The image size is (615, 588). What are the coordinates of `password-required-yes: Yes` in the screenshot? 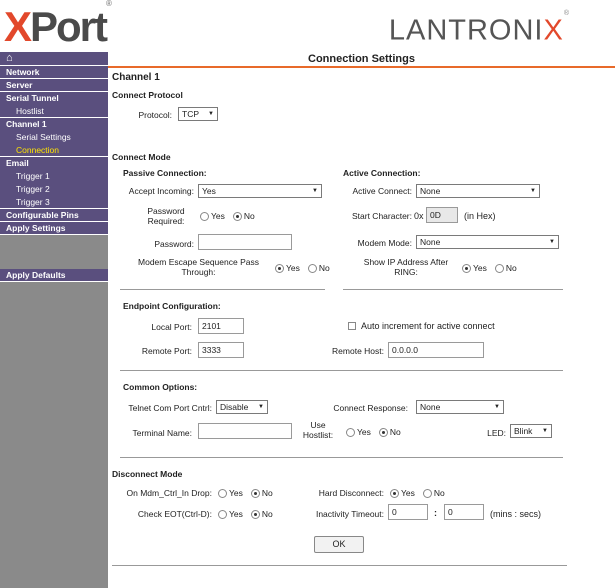 It's located at (212, 216).